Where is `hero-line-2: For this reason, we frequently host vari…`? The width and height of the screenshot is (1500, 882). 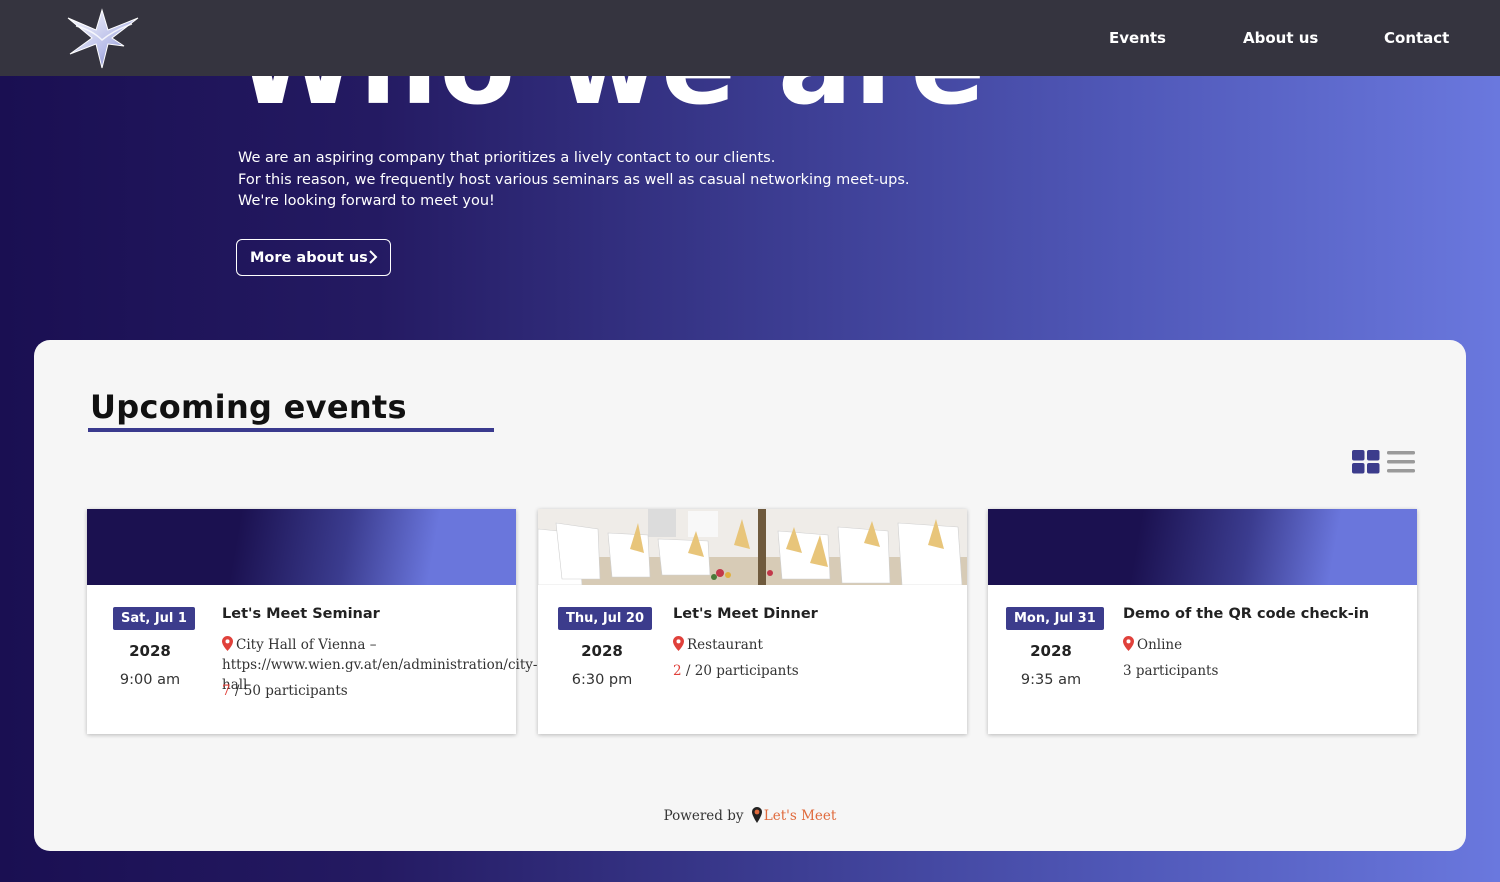 hero-line-2: For this reason, we frequently host vari… is located at coordinates (574, 179).